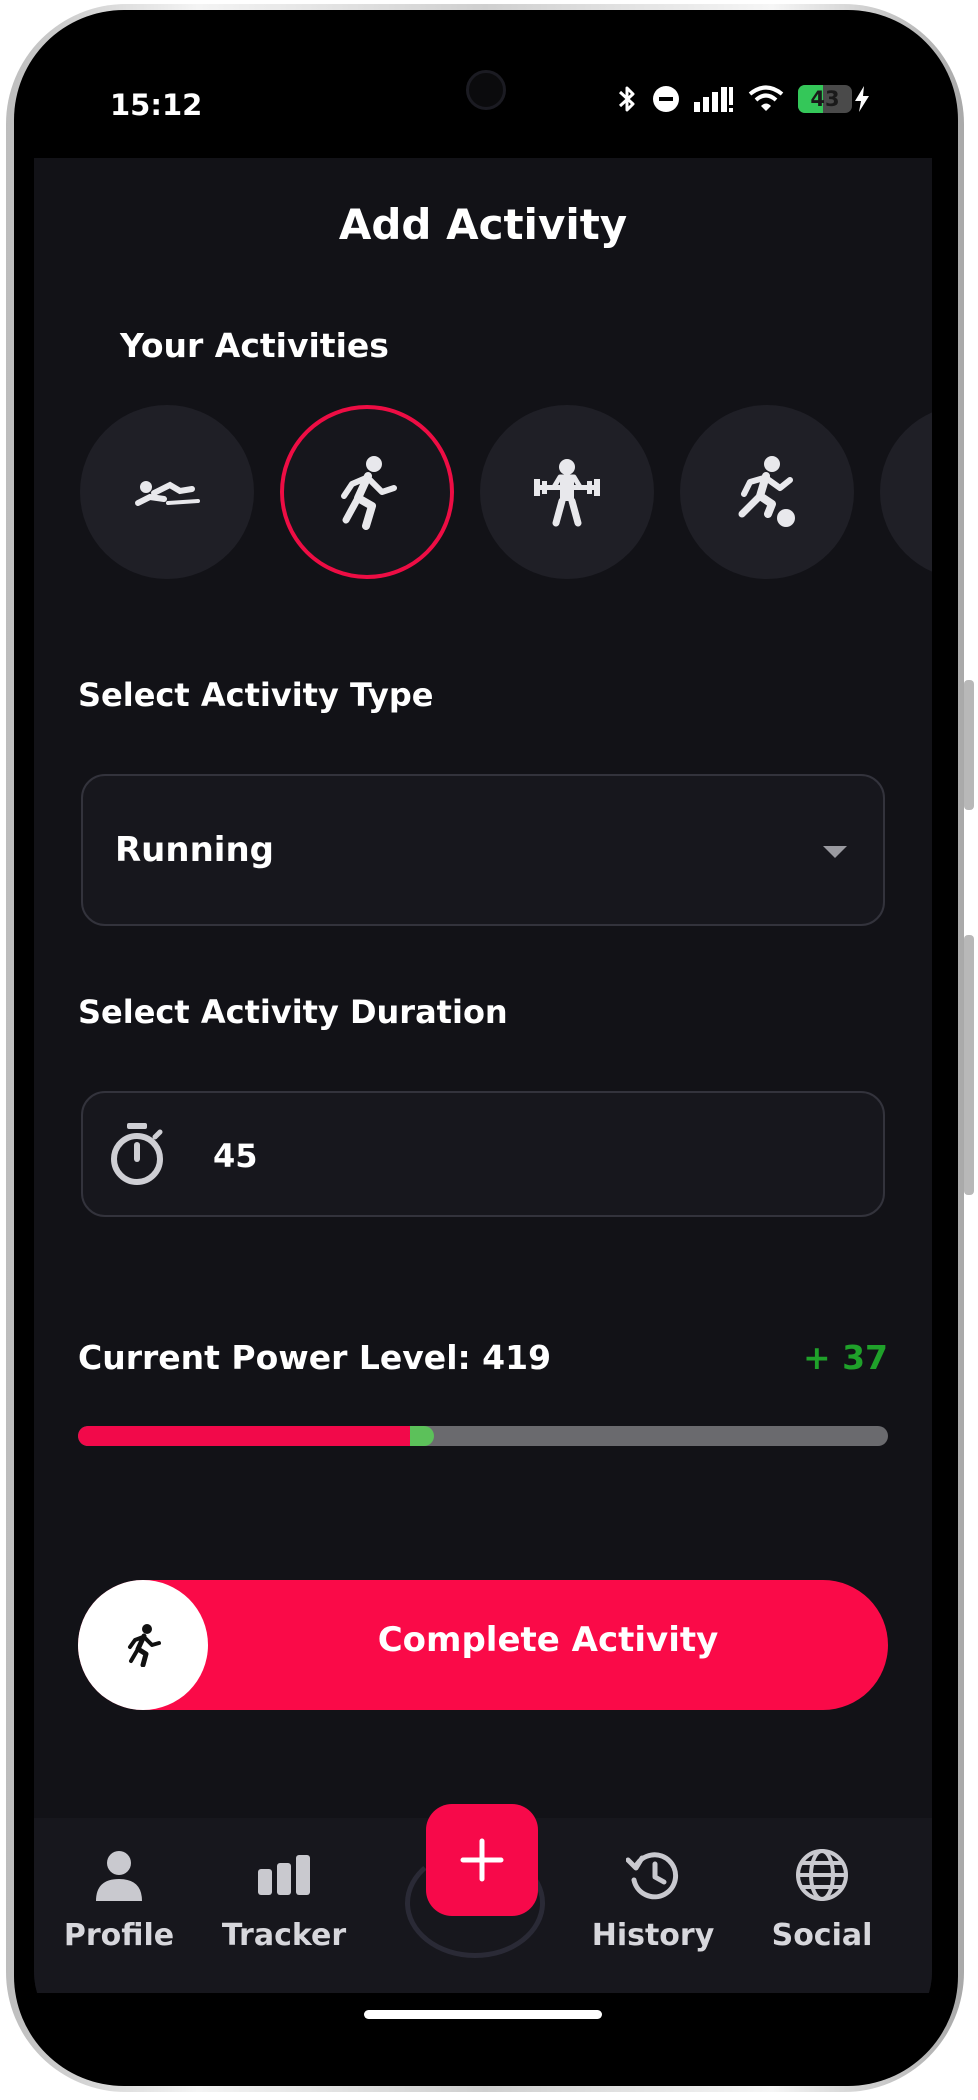 This screenshot has width=978, height=2100. What do you see at coordinates (713, 99) in the screenshot?
I see `signal-icon` at bounding box center [713, 99].